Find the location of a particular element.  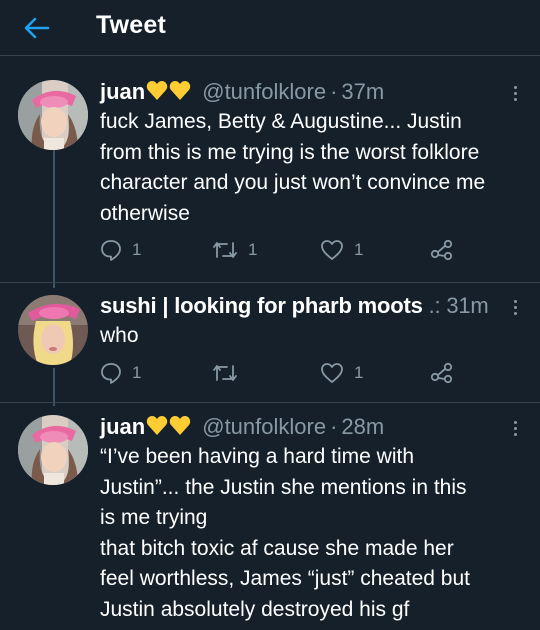

tweet-header: juan @tunfolklore · 28m is located at coordinates (242, 428).